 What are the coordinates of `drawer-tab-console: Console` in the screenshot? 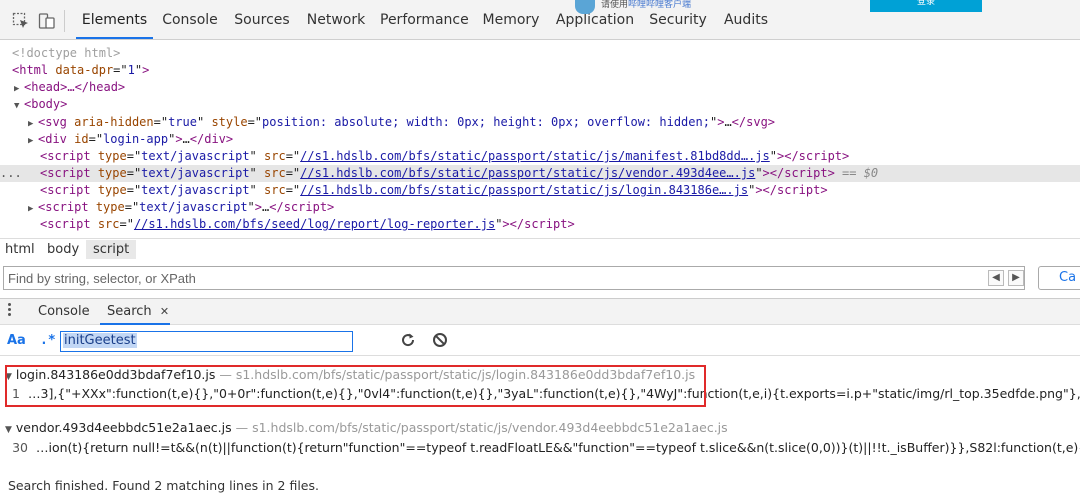 It's located at (64, 311).